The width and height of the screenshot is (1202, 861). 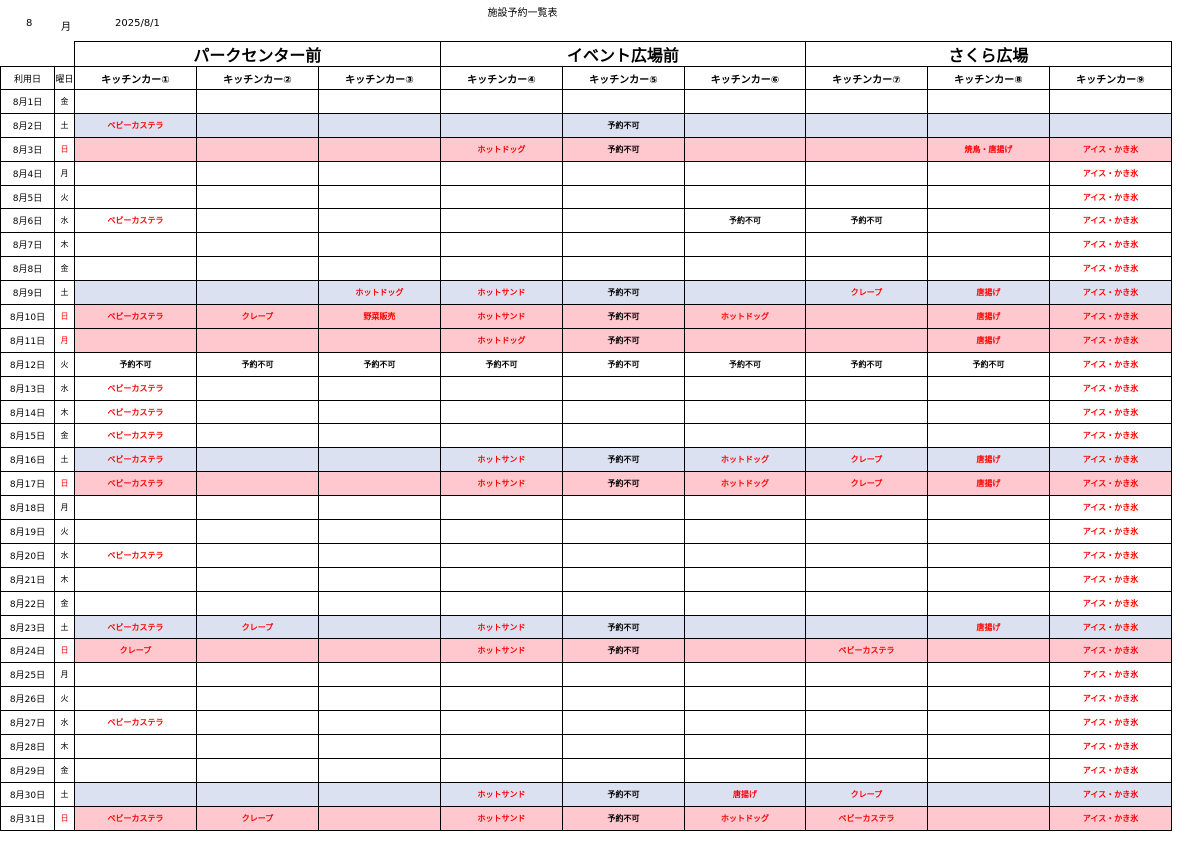 I want to click on reservation-cell-car-6: ホットドッグ, so click(x=745, y=316).